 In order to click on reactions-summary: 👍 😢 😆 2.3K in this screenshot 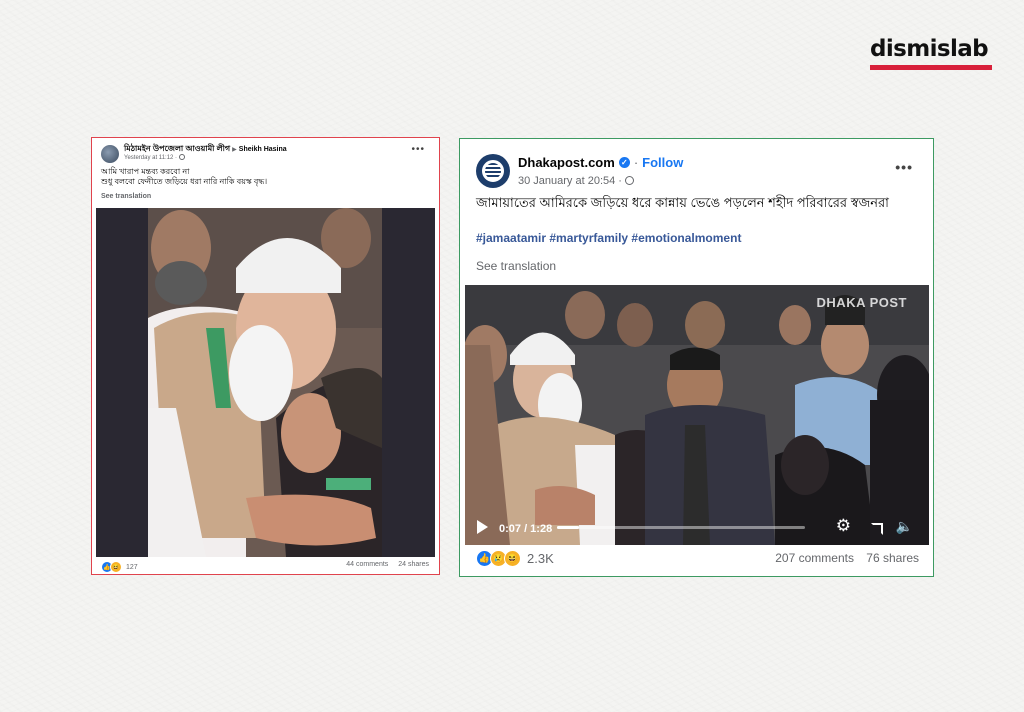, I will do `click(515, 558)`.